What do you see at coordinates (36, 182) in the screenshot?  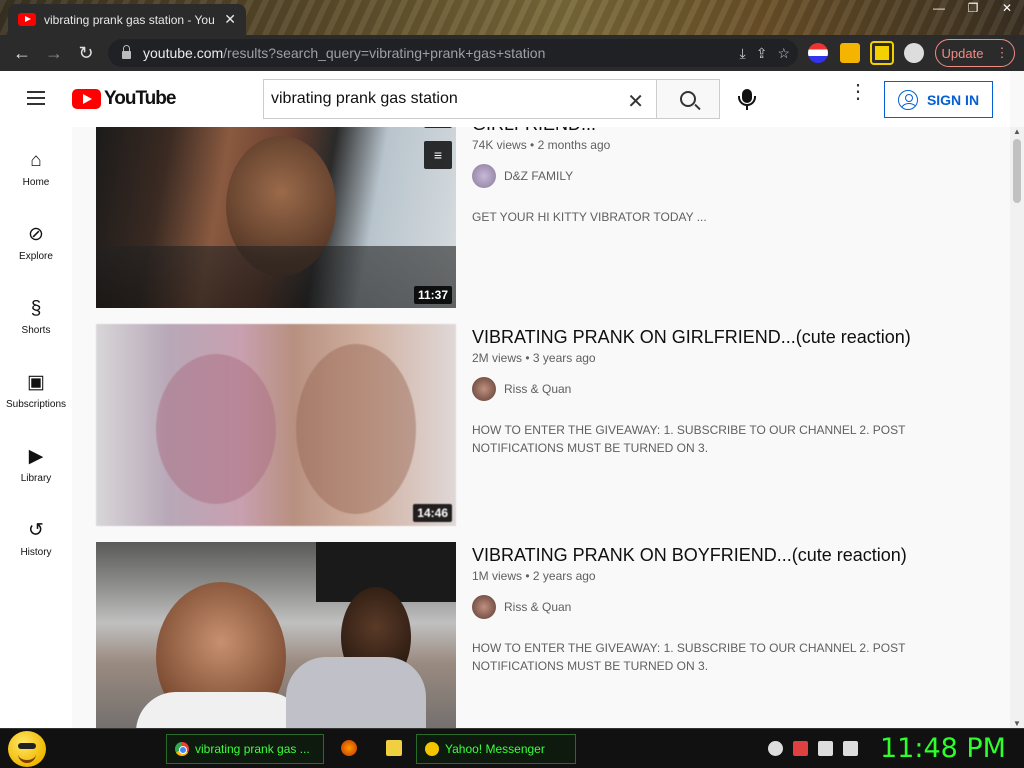 I see `guide-label: Home` at bounding box center [36, 182].